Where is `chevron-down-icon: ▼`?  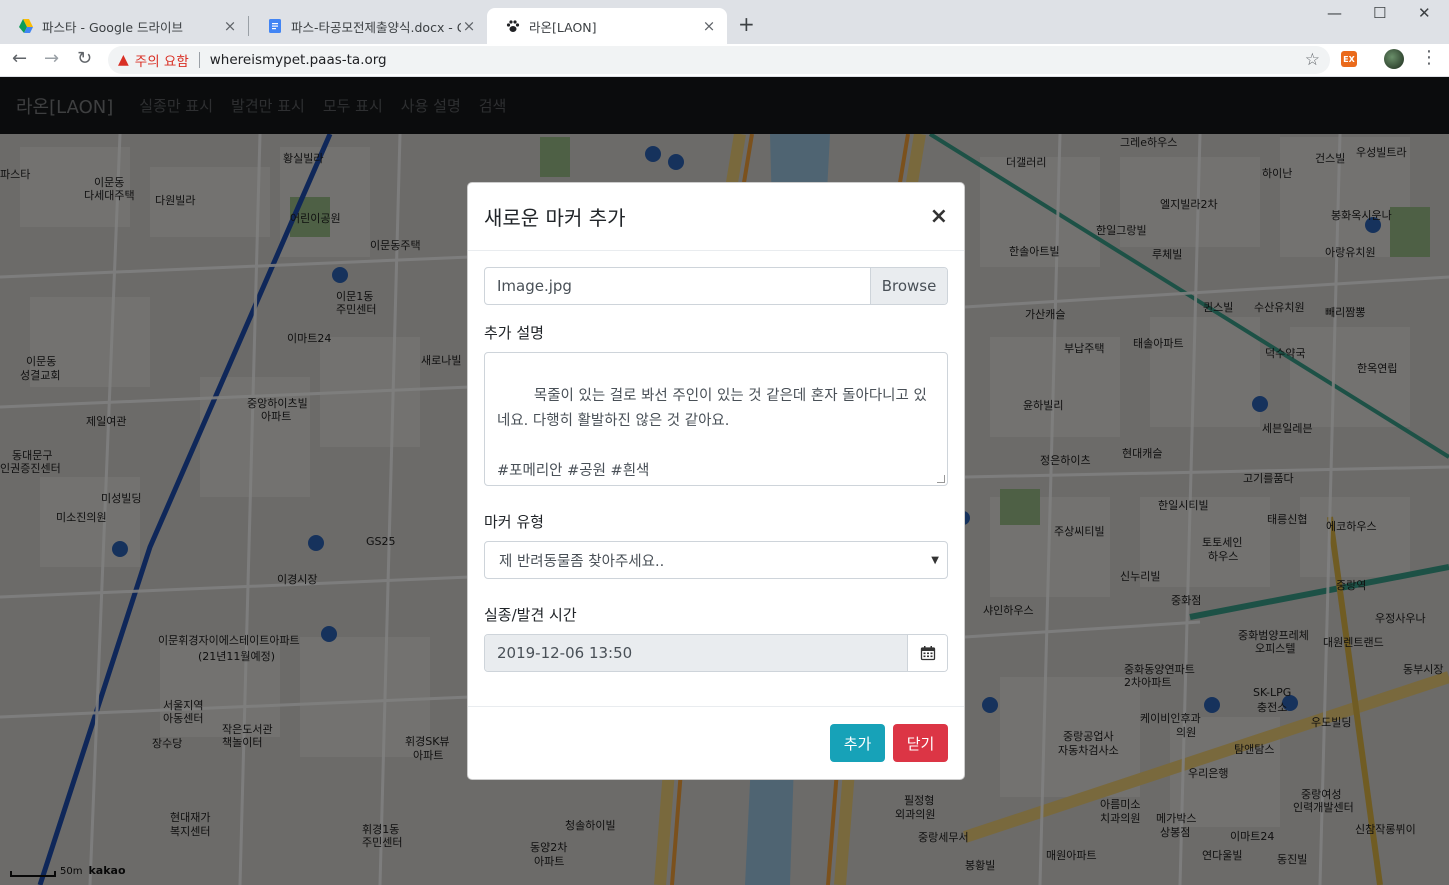 chevron-down-icon: ▼ is located at coordinates (935, 560).